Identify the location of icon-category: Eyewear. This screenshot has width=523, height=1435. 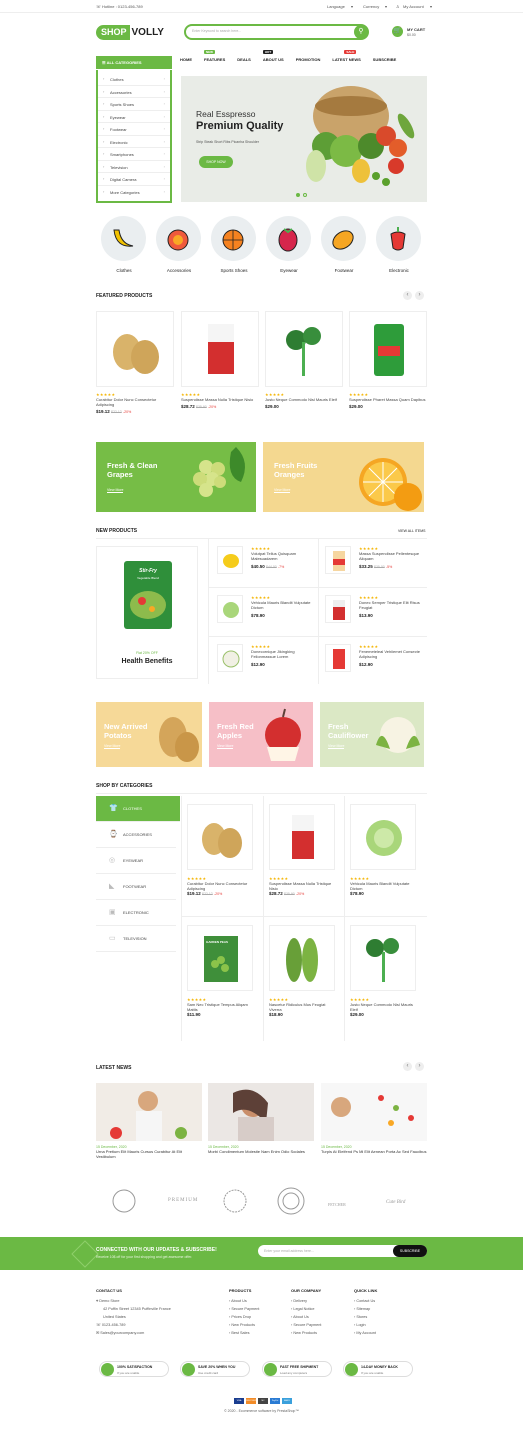
(289, 244).